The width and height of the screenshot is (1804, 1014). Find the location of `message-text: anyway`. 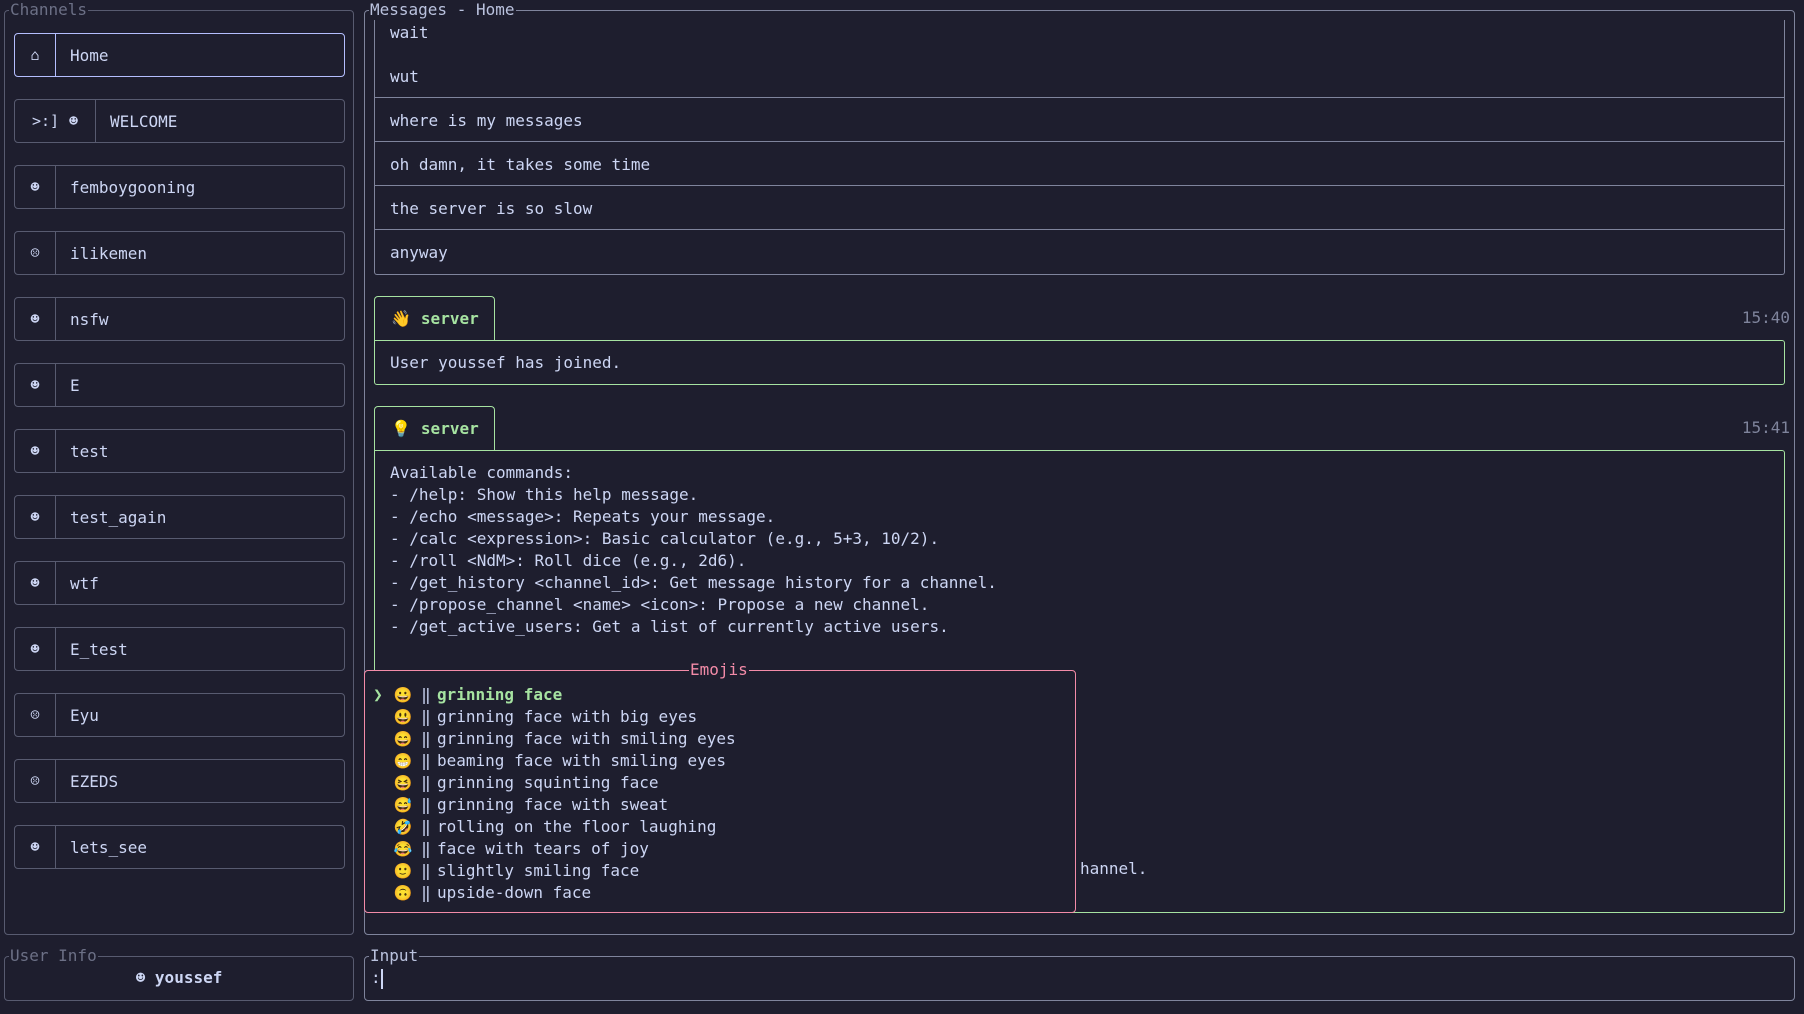

message-text: anyway is located at coordinates (419, 252).